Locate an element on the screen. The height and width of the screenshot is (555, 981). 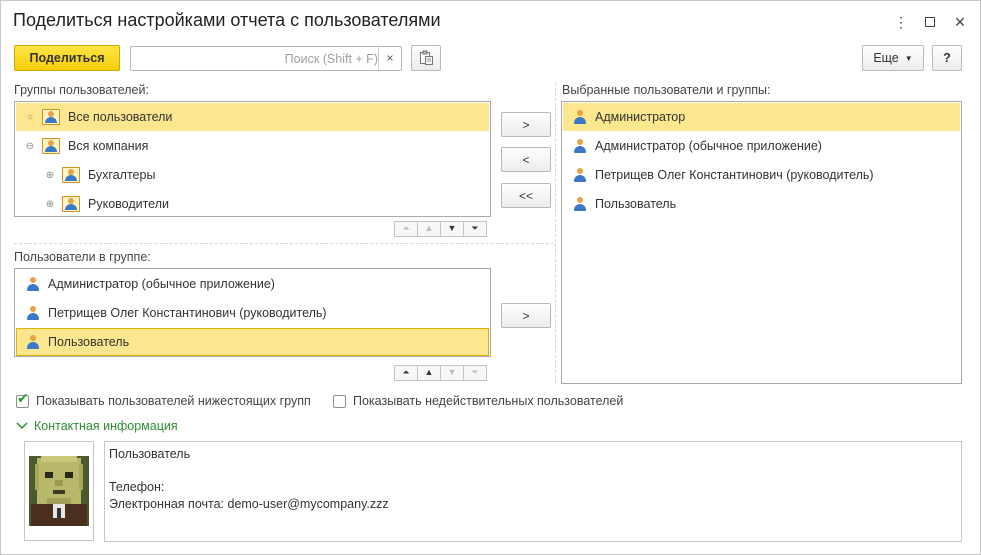
maximize-icon is located at coordinates (930, 22).